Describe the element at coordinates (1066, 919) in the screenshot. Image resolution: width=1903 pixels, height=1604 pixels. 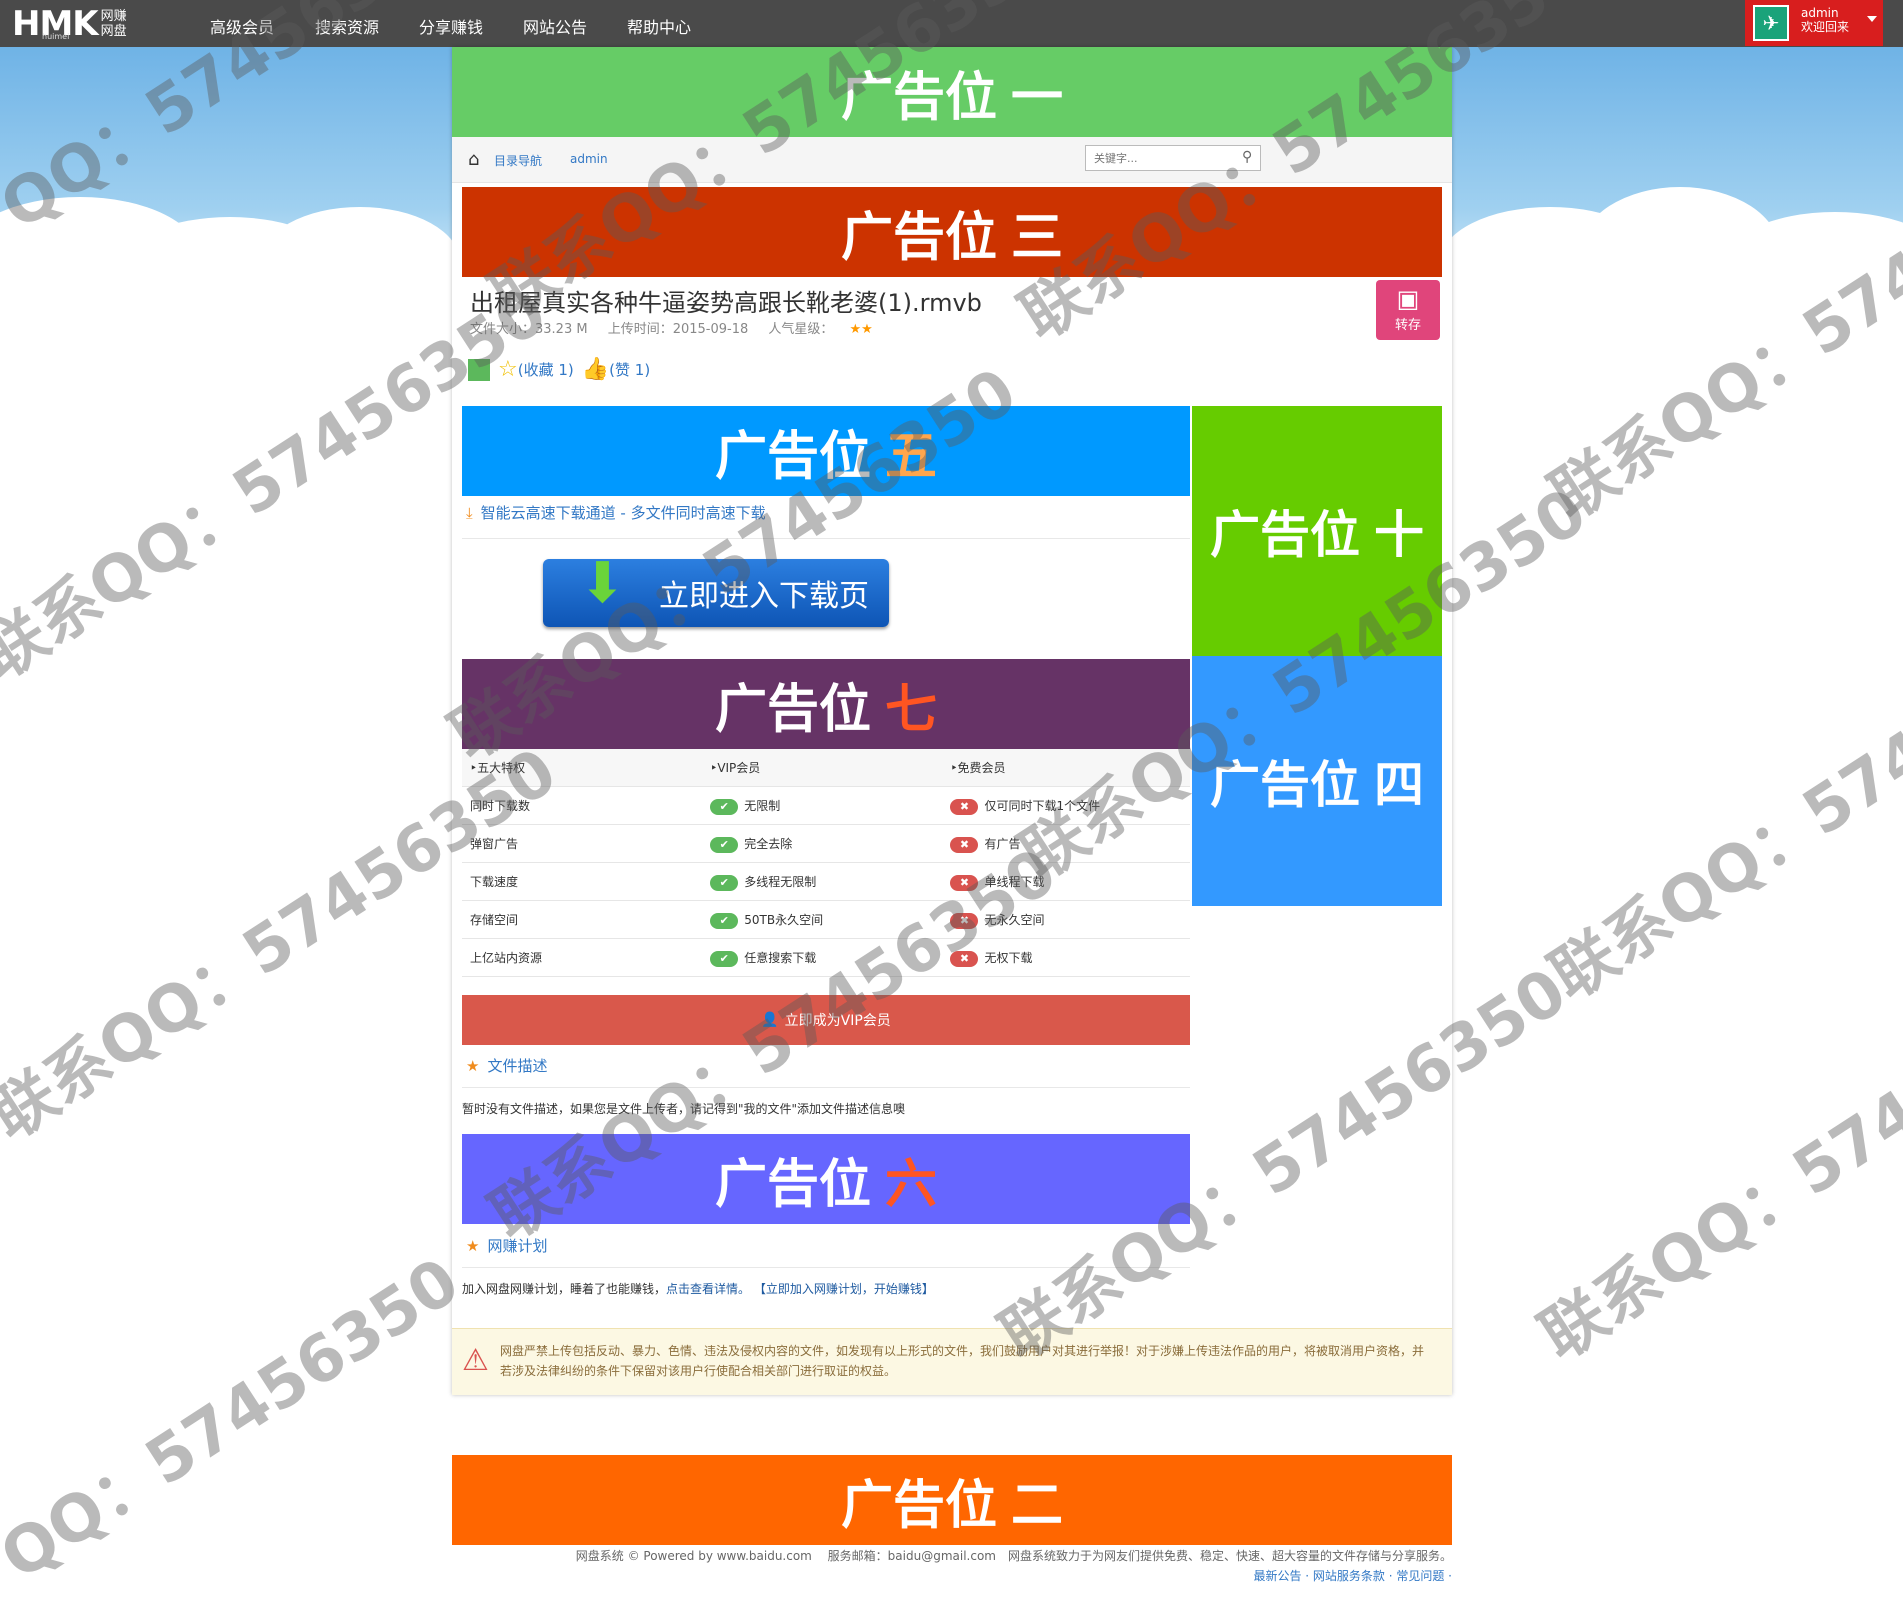
I see `table-cell: ✖ 无永久空间` at that location.